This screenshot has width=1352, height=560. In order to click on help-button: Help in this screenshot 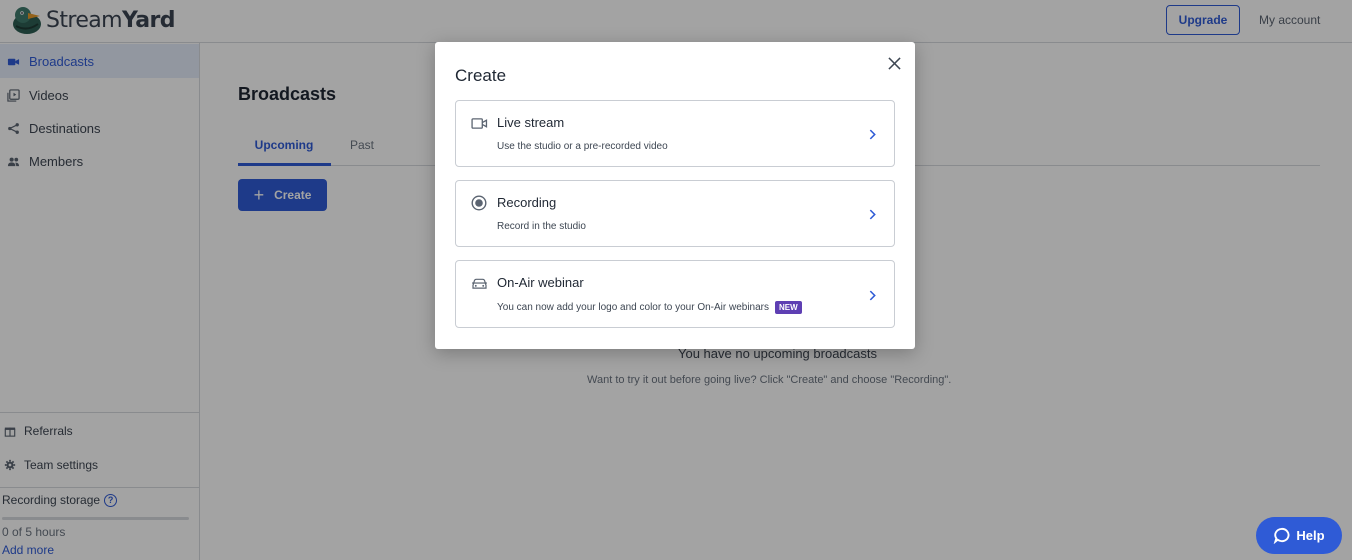, I will do `click(1299, 535)`.